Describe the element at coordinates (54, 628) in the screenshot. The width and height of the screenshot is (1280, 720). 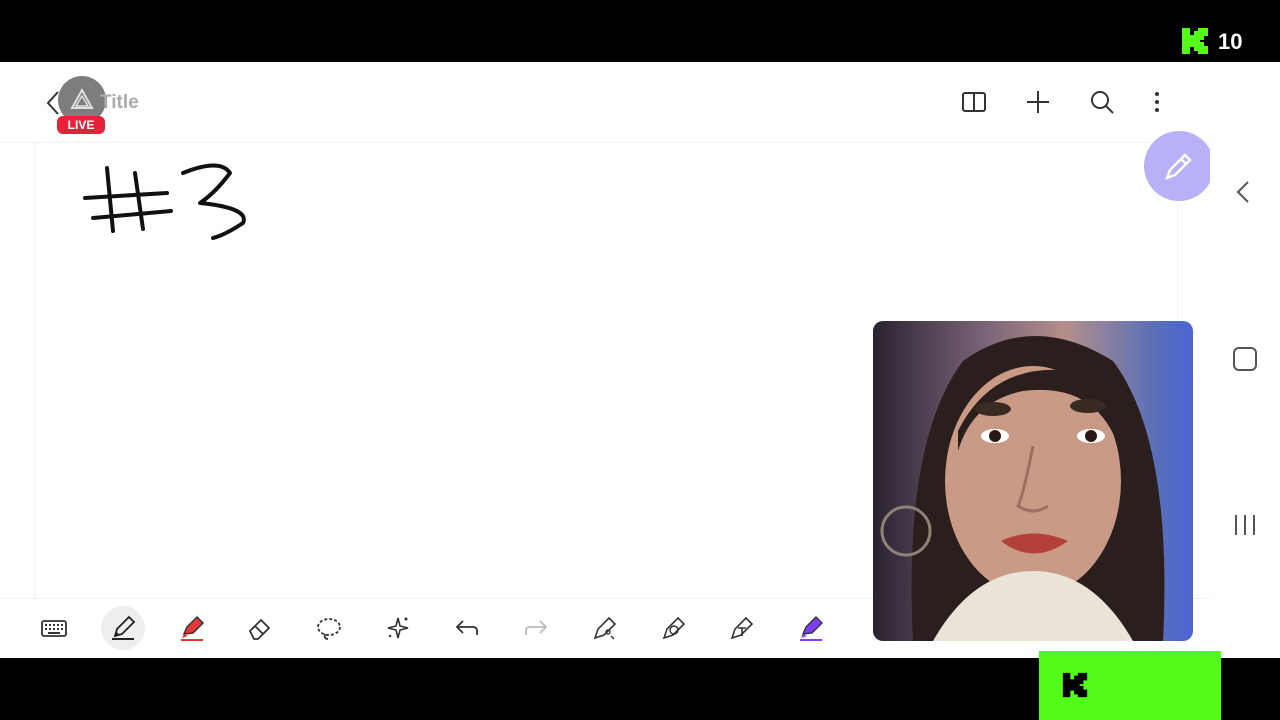
I see `keyboard-icon` at that location.